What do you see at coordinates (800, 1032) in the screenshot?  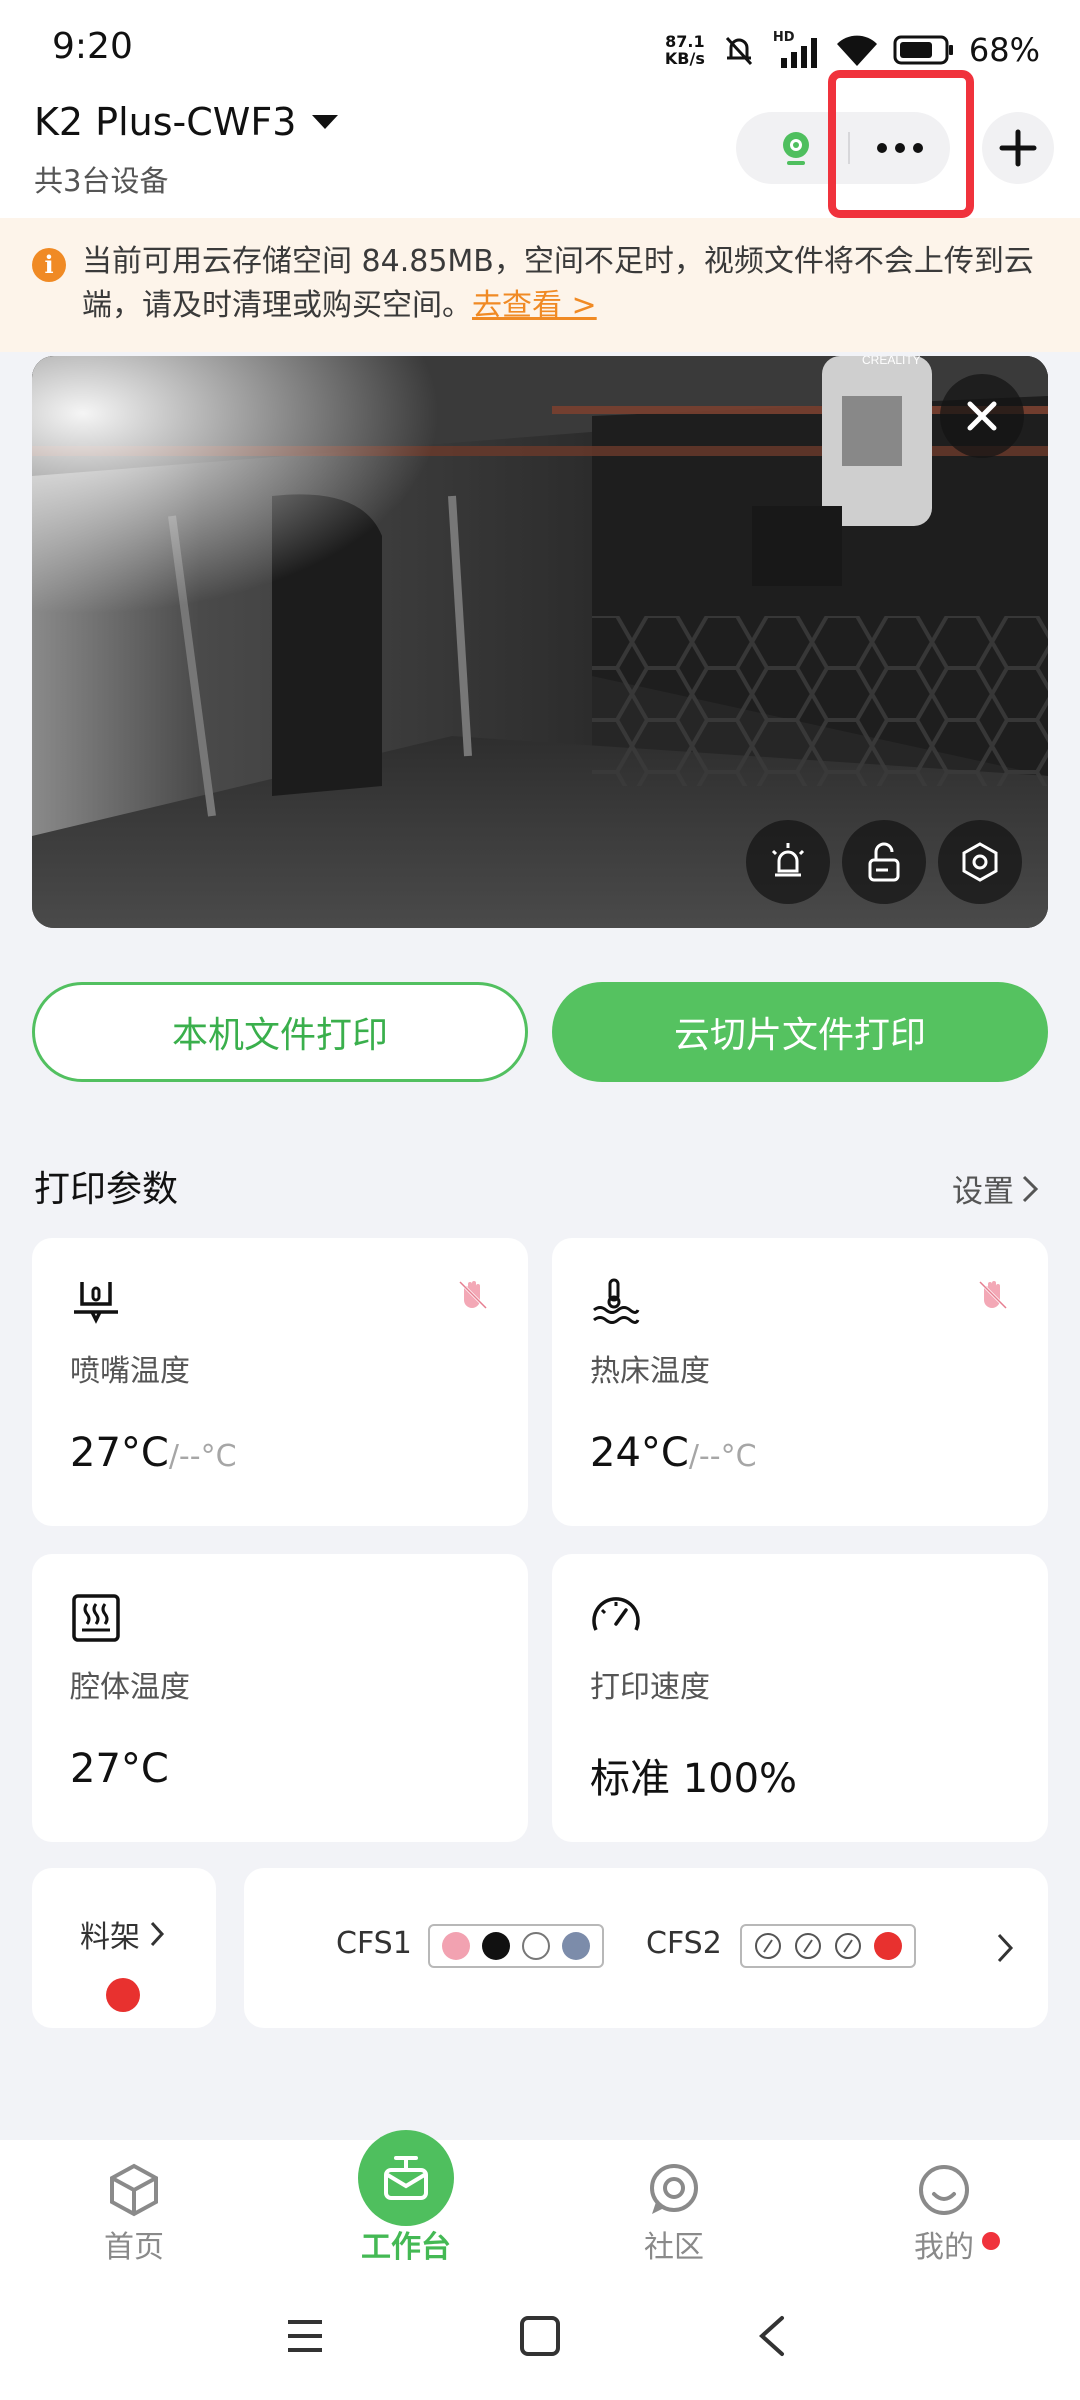 I see `cloud-slice-print-button: 云切片文件打印` at bounding box center [800, 1032].